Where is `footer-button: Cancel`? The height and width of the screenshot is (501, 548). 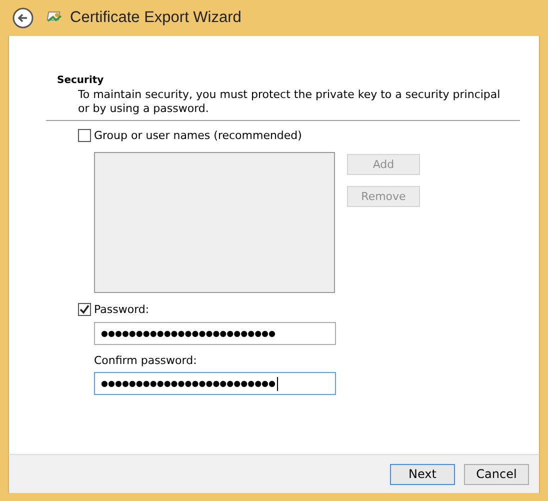 footer-button: Cancel is located at coordinates (496, 474).